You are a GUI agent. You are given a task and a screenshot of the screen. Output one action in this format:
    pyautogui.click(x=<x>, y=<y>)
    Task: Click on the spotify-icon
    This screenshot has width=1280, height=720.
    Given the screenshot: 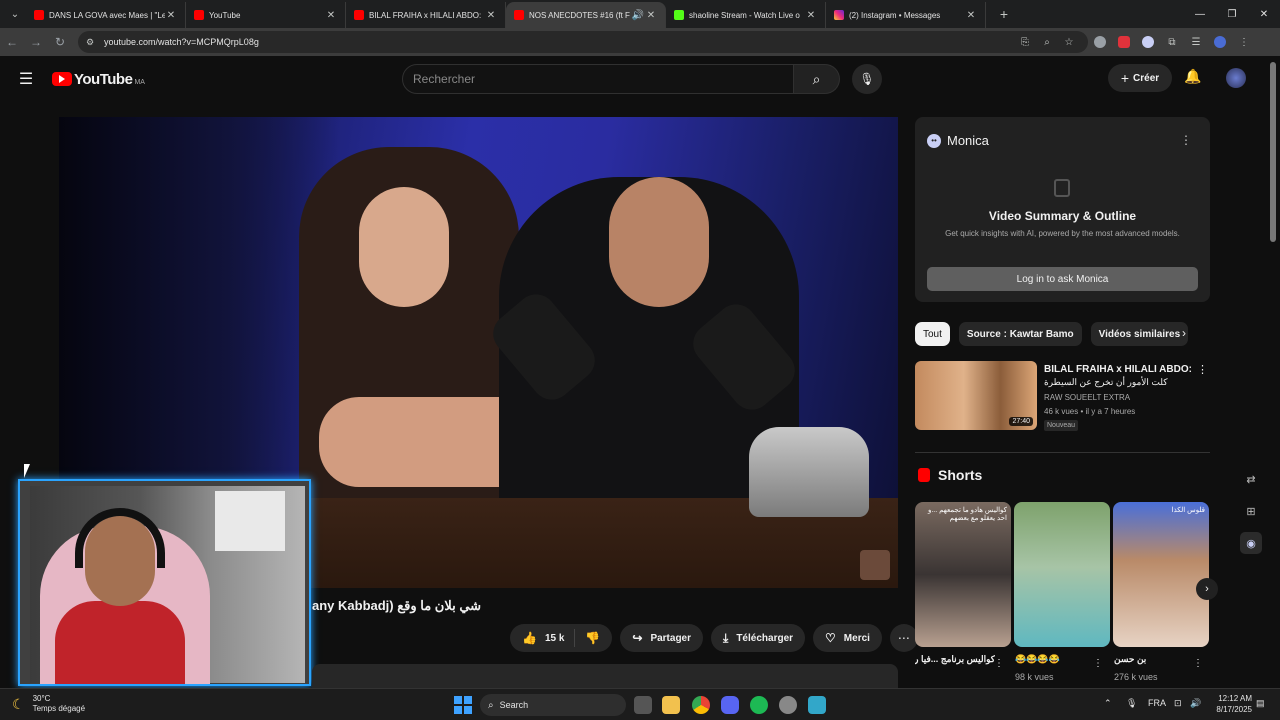 What is the action you would take?
    pyautogui.click(x=759, y=705)
    